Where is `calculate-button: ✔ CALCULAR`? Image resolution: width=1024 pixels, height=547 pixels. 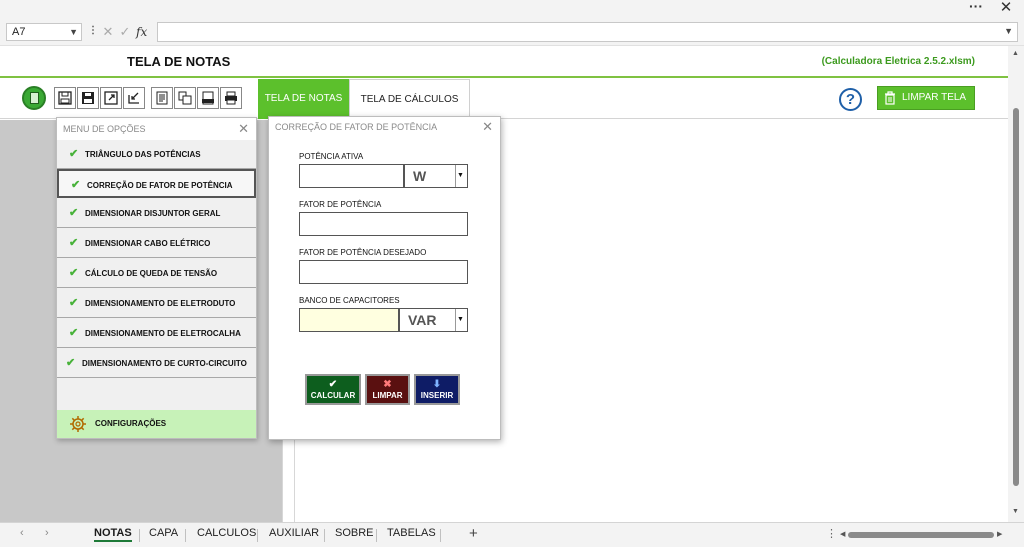 calculate-button: ✔ CALCULAR is located at coordinates (333, 389).